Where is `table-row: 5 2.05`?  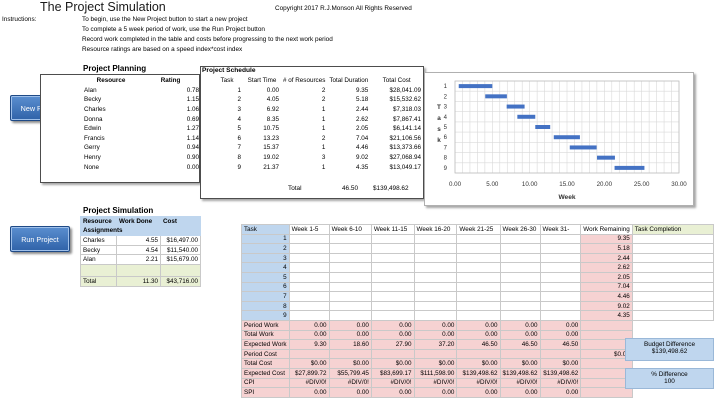
table-row: 5 2.05 is located at coordinates (478, 277).